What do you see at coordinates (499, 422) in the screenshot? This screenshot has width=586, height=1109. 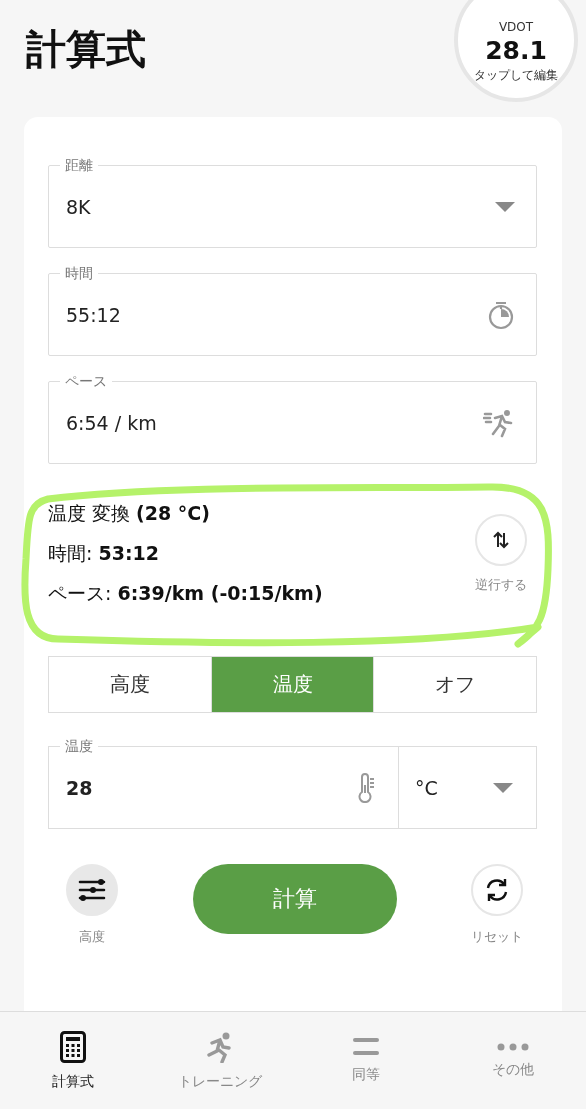 I see `runner-icon` at bounding box center [499, 422].